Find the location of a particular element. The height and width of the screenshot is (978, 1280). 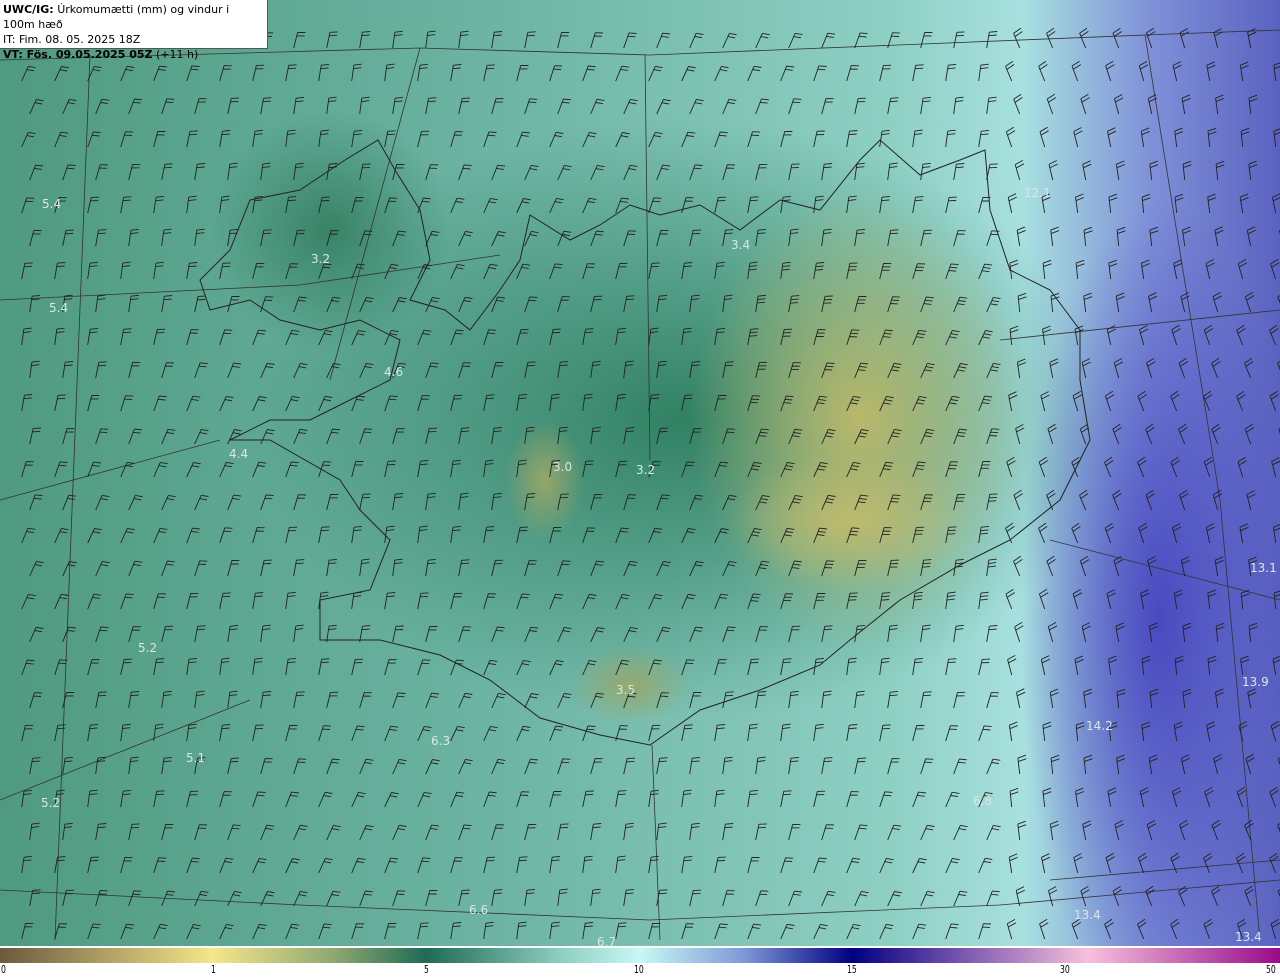

lead-time: (+11 h) is located at coordinates (177, 54).